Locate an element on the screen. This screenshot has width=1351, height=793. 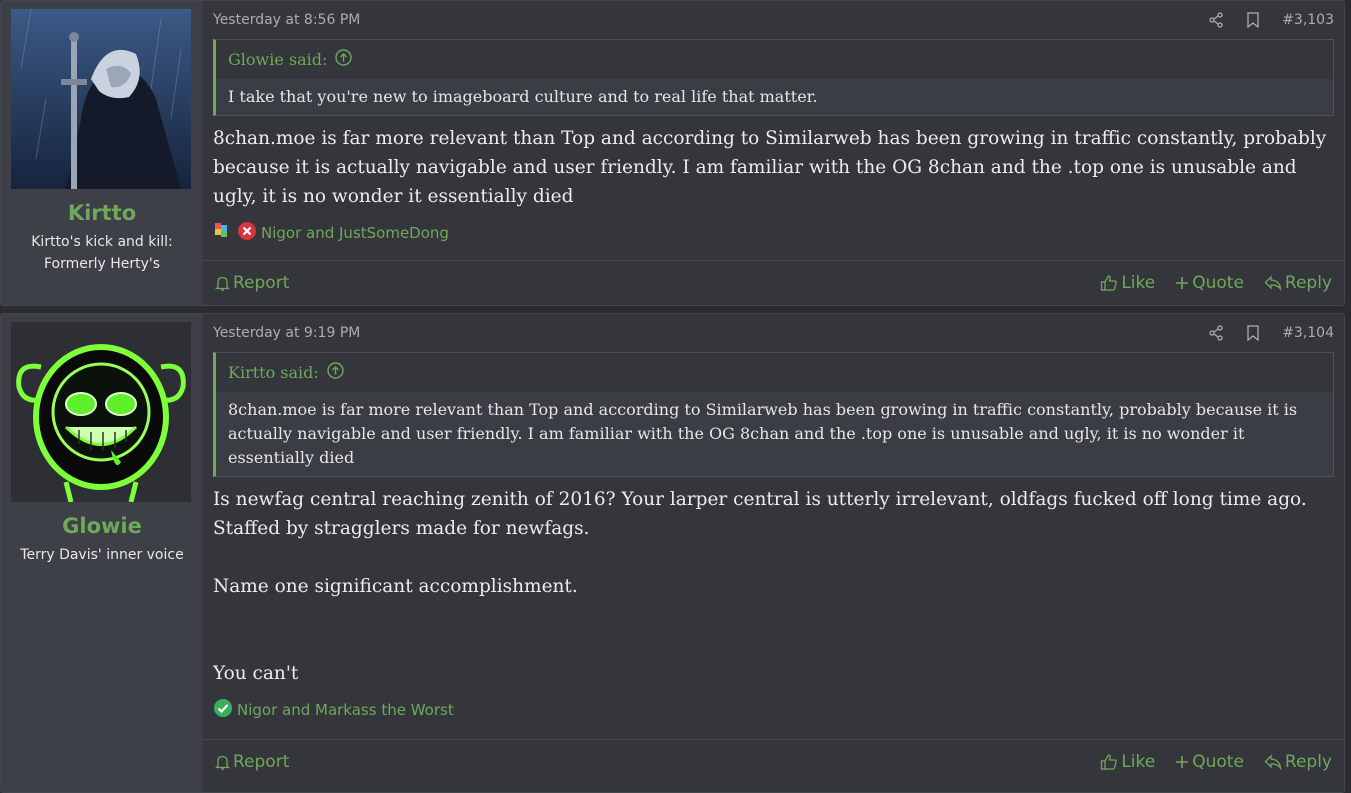
post-timestamp: Yesterday at 9:19 PM is located at coordinates (286, 333).